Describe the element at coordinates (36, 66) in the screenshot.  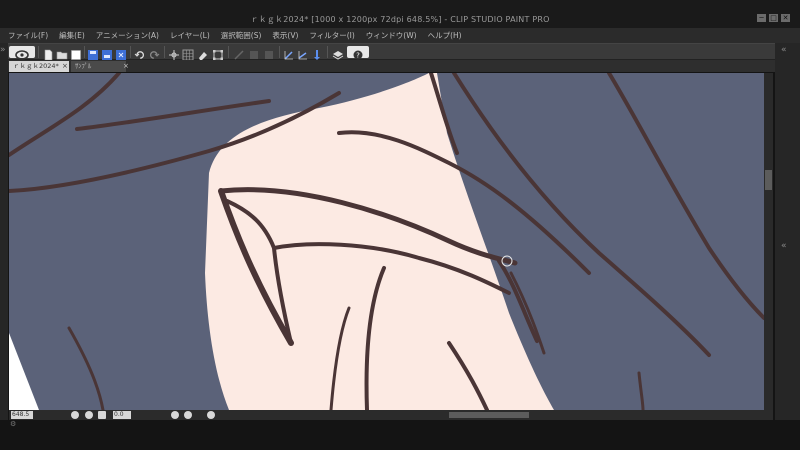
I see `tab-label: ｒｋｇｋ2024*` at that location.